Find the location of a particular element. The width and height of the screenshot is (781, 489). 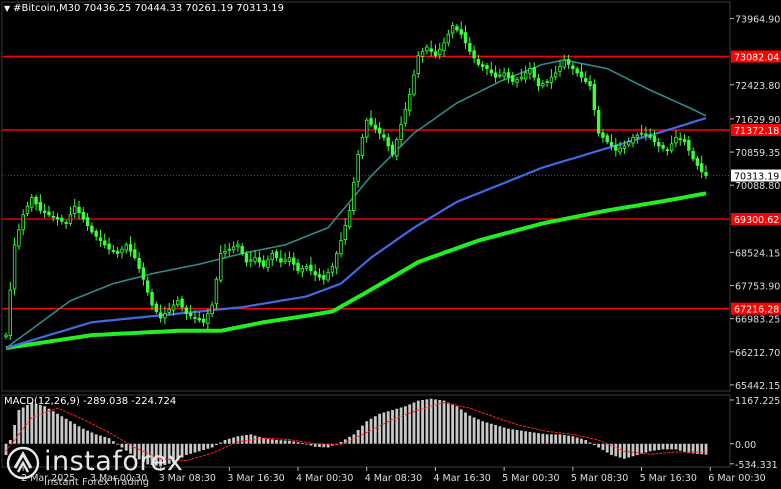

ohlc-open: 70436.25 is located at coordinates (107, 8).